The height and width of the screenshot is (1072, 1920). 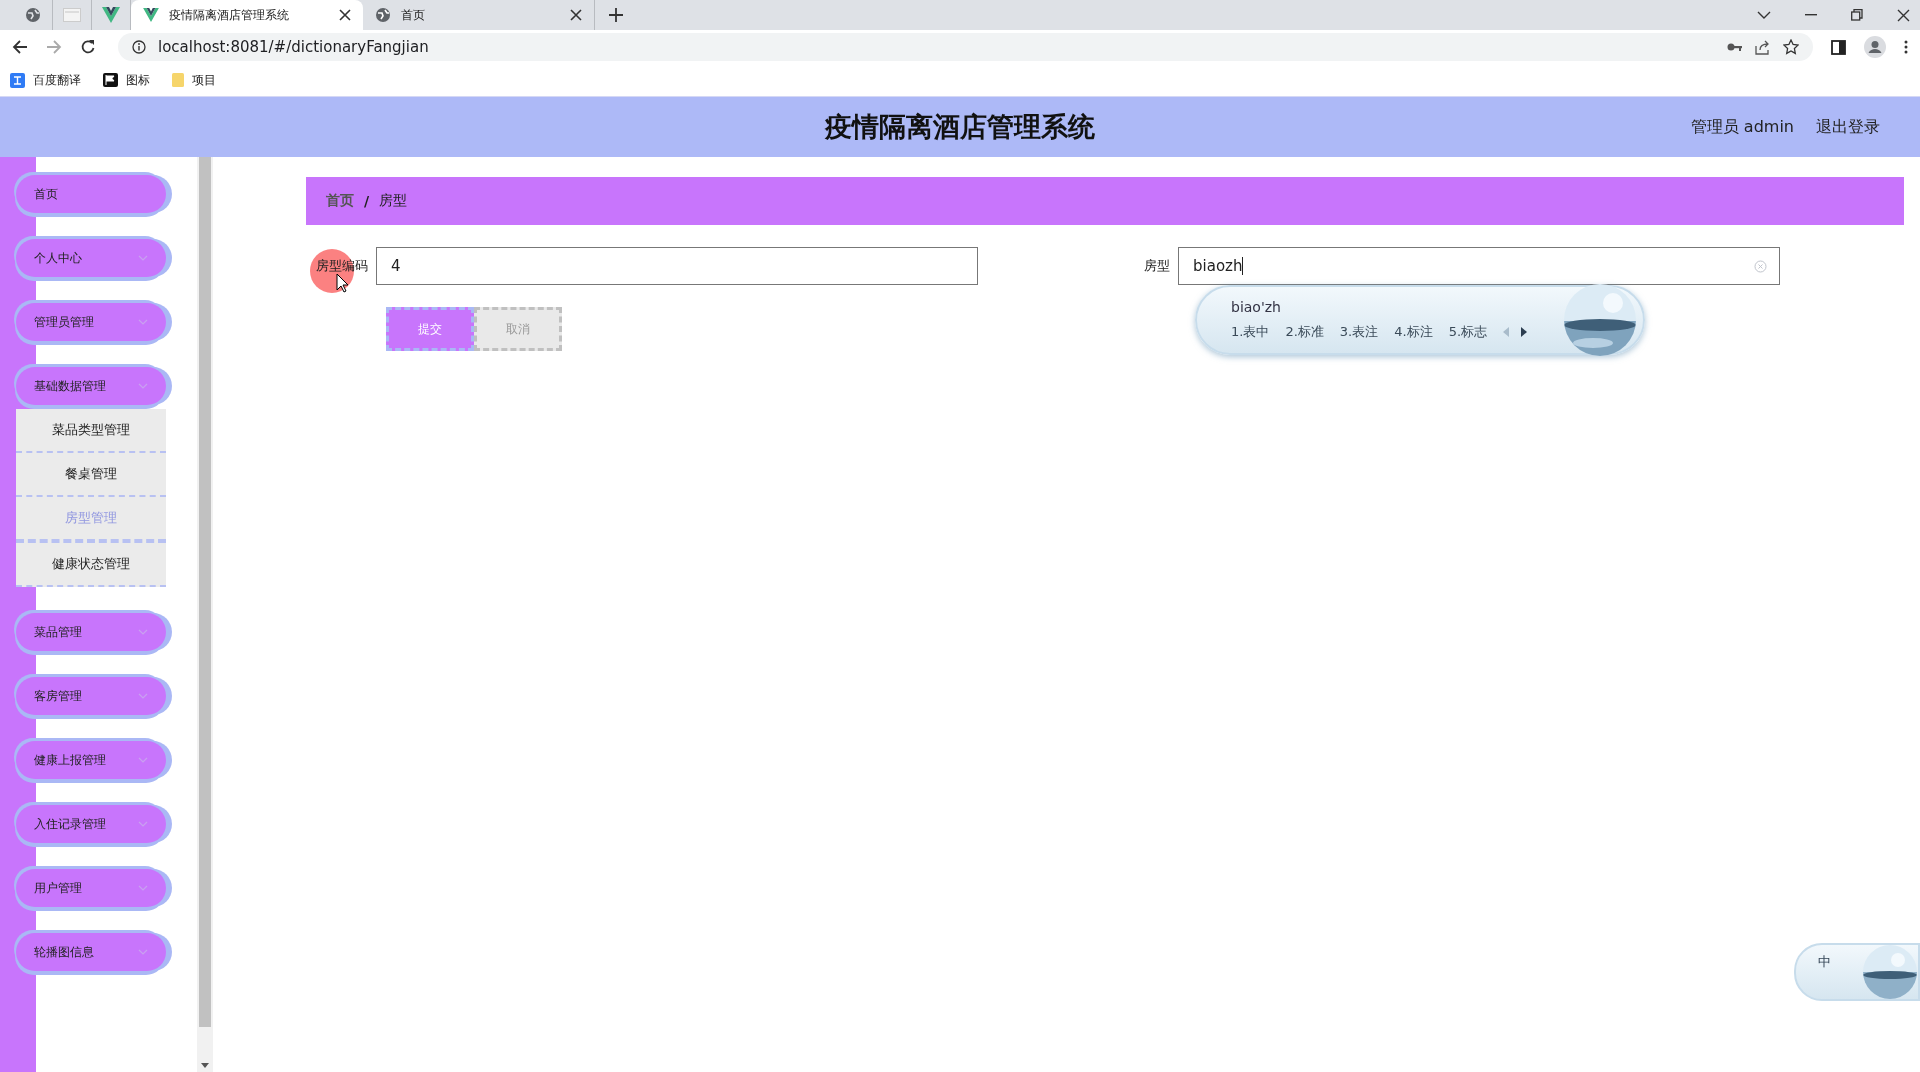 I want to click on share-icon, so click(x=1763, y=47).